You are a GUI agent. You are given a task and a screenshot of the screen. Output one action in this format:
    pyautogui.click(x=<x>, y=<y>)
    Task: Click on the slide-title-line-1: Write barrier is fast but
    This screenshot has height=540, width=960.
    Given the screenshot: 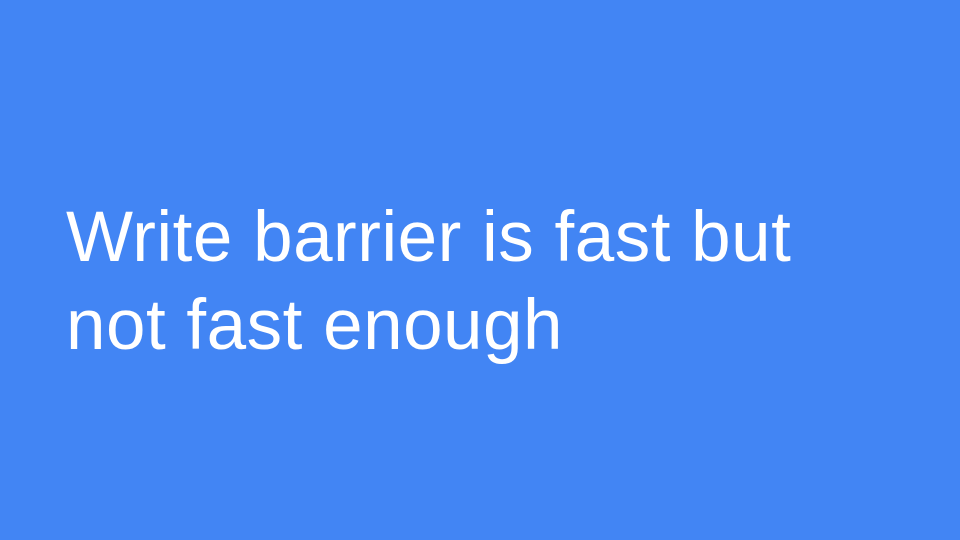 What is the action you would take?
    pyautogui.click(x=429, y=237)
    